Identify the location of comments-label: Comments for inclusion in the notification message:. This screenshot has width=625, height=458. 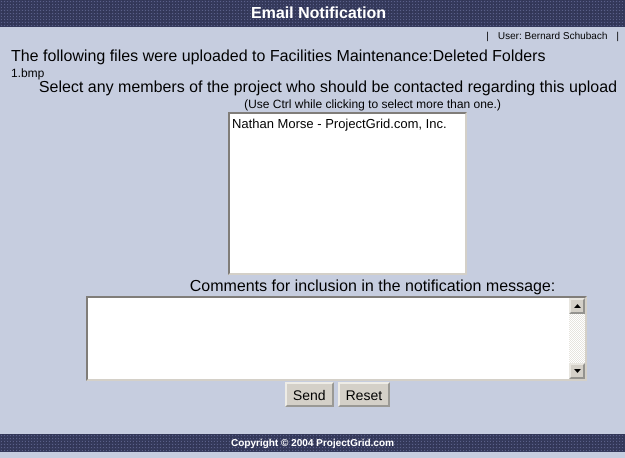
(372, 286).